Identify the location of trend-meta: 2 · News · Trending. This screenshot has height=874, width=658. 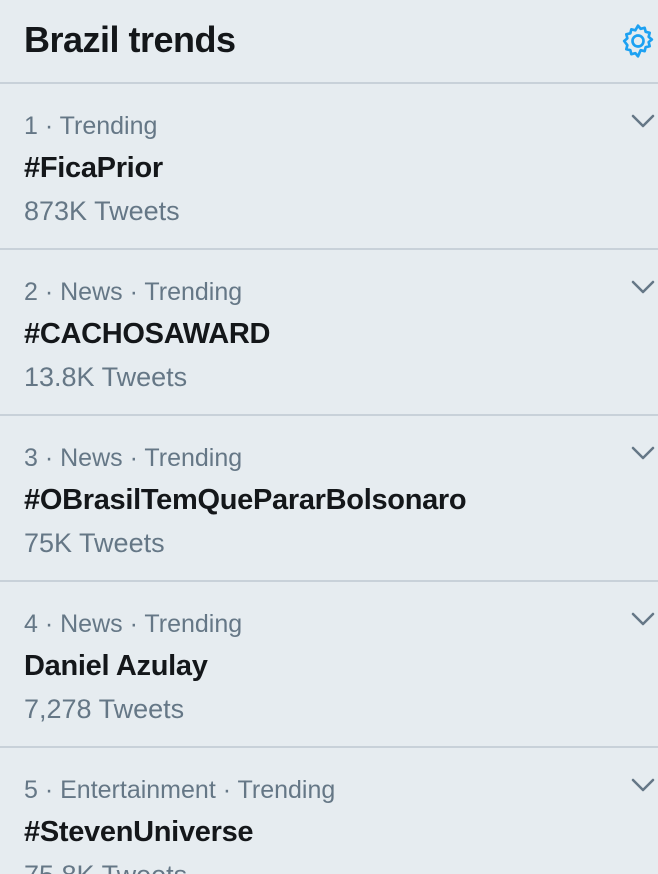
(133, 292).